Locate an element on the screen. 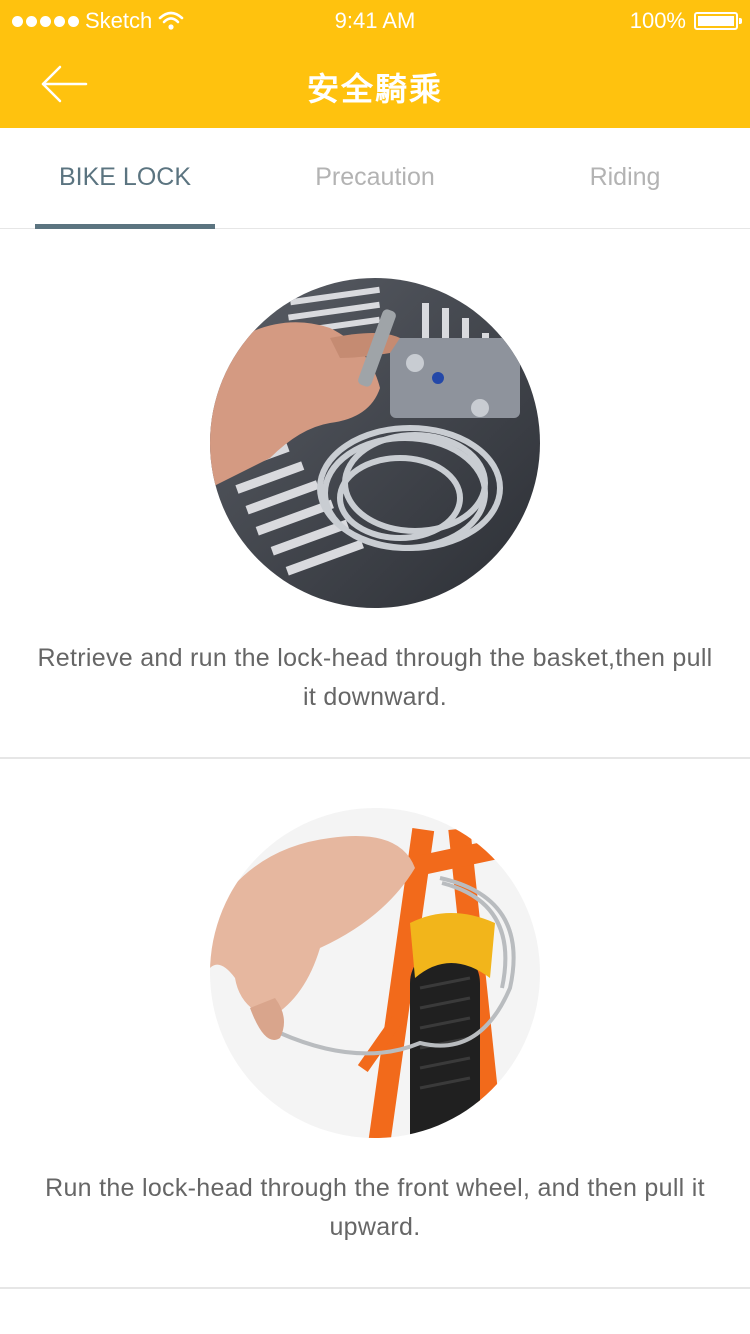  tab-riding: Riding is located at coordinates (625, 178).